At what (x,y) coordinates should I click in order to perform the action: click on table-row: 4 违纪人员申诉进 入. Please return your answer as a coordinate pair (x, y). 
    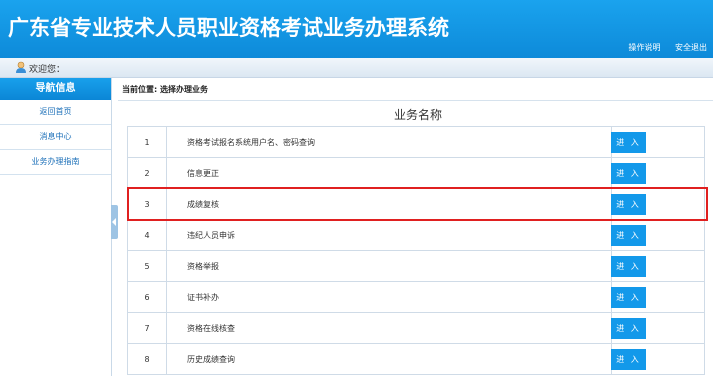
    Looking at the image, I should click on (416, 235).